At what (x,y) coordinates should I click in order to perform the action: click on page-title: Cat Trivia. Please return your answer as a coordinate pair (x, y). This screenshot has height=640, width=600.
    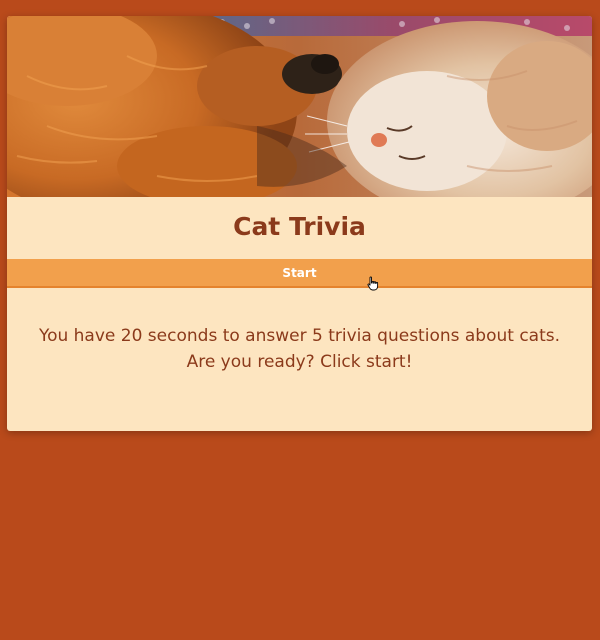
    Looking at the image, I should click on (299, 226).